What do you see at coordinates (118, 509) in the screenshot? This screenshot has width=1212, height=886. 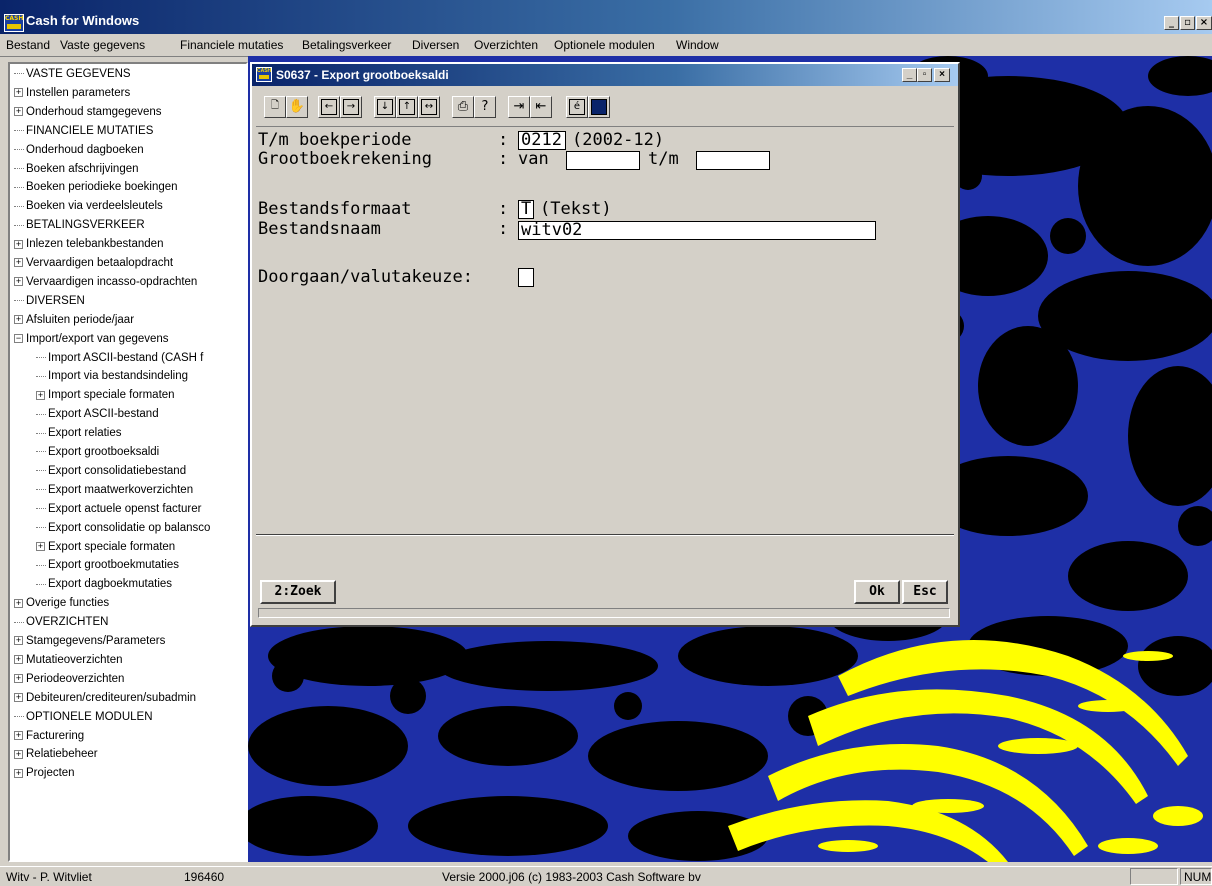 I see `tree-item: Export actuele openst facturer` at bounding box center [118, 509].